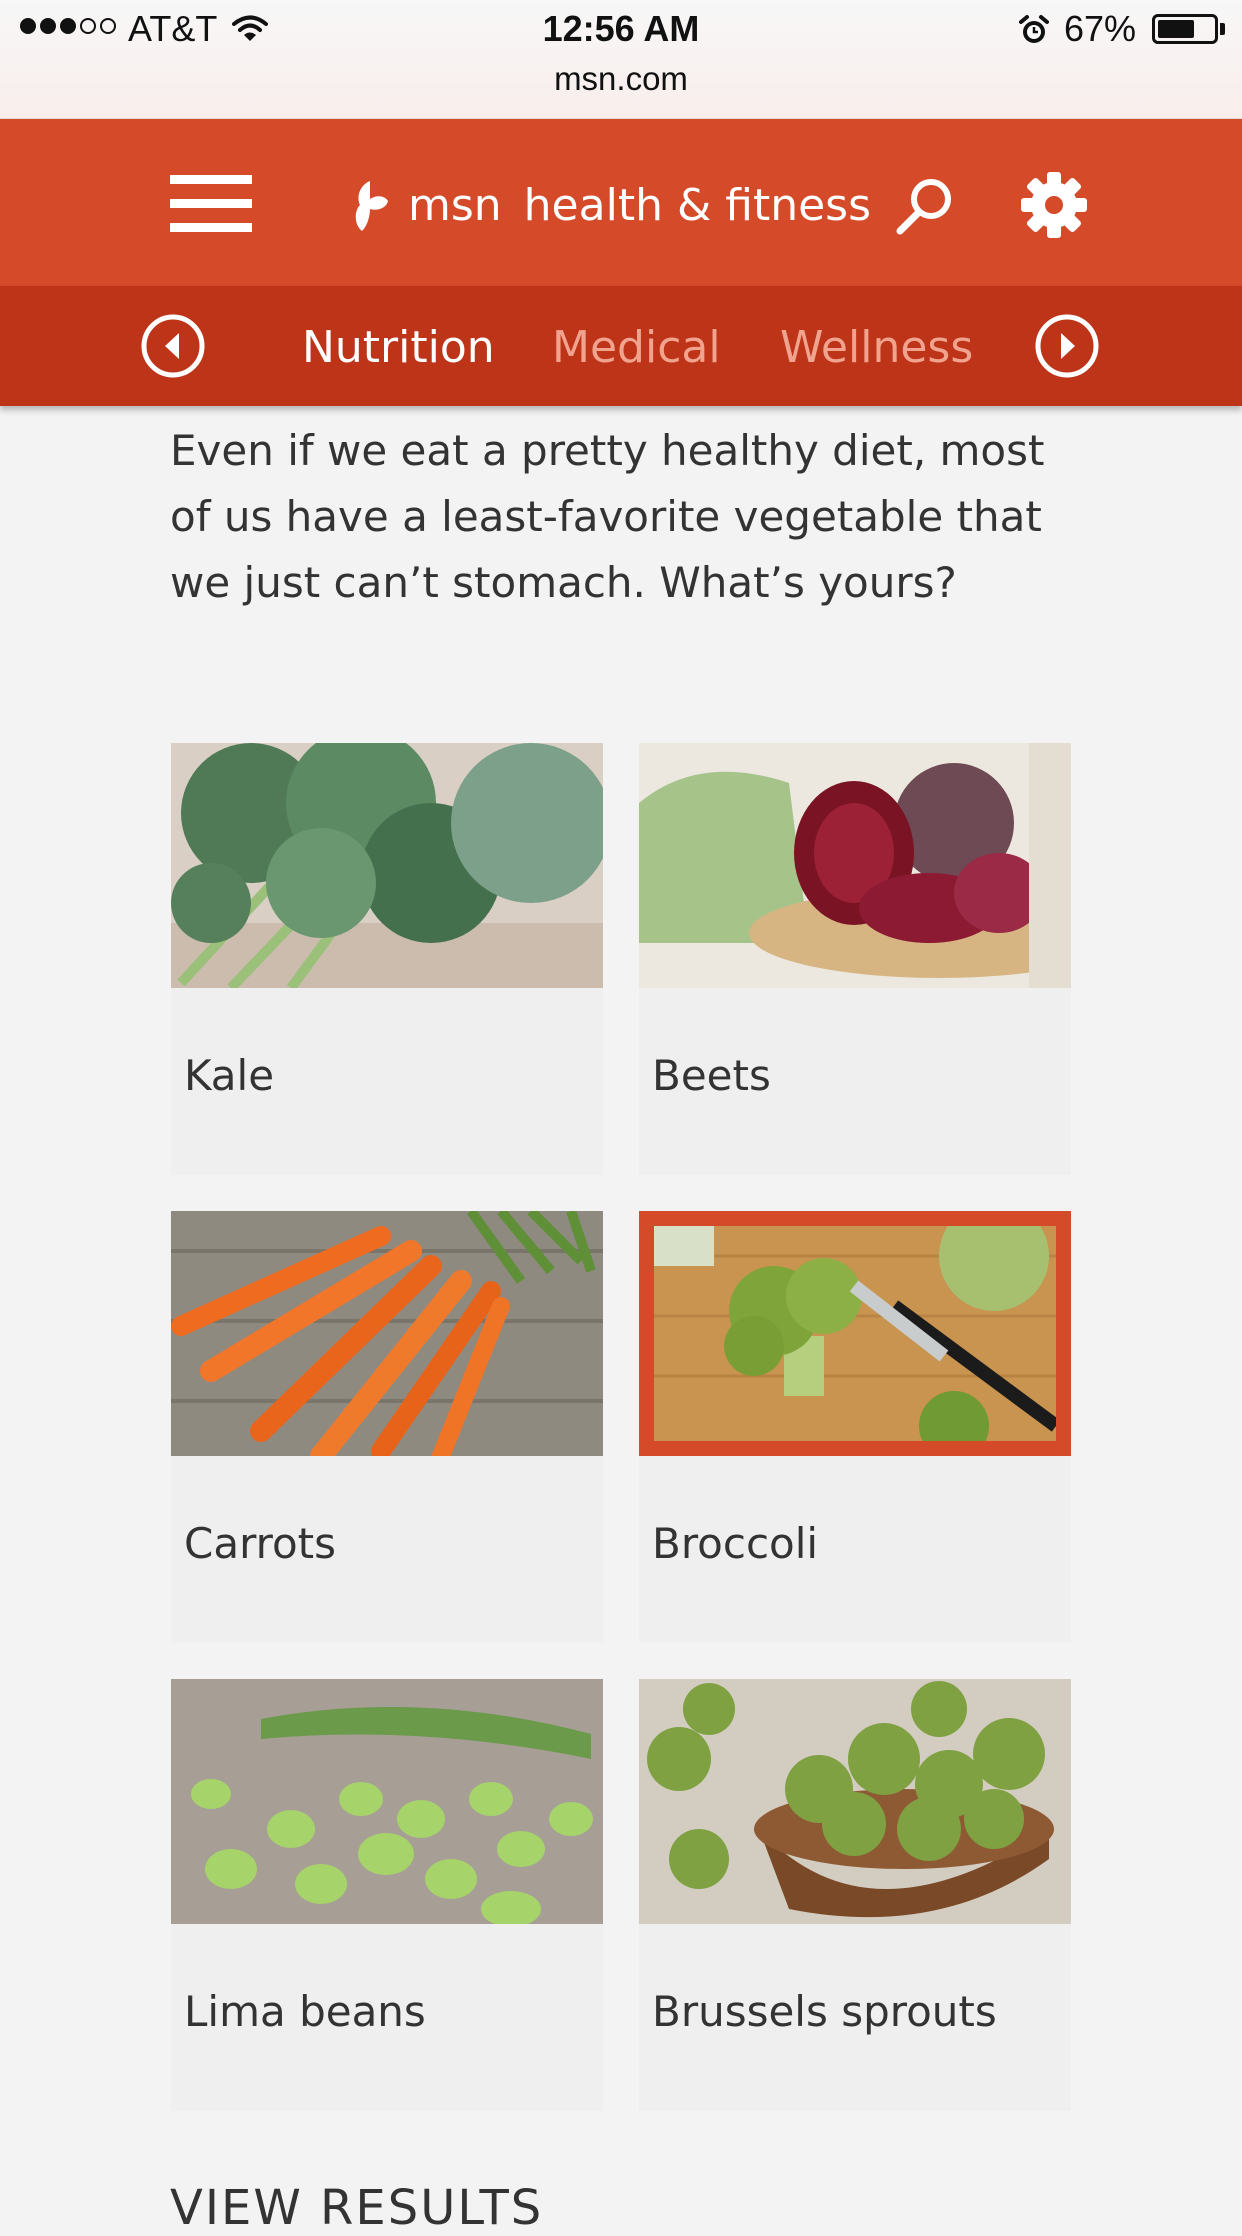  Describe the element at coordinates (387, 1333) in the screenshot. I see `carrots-image` at that location.